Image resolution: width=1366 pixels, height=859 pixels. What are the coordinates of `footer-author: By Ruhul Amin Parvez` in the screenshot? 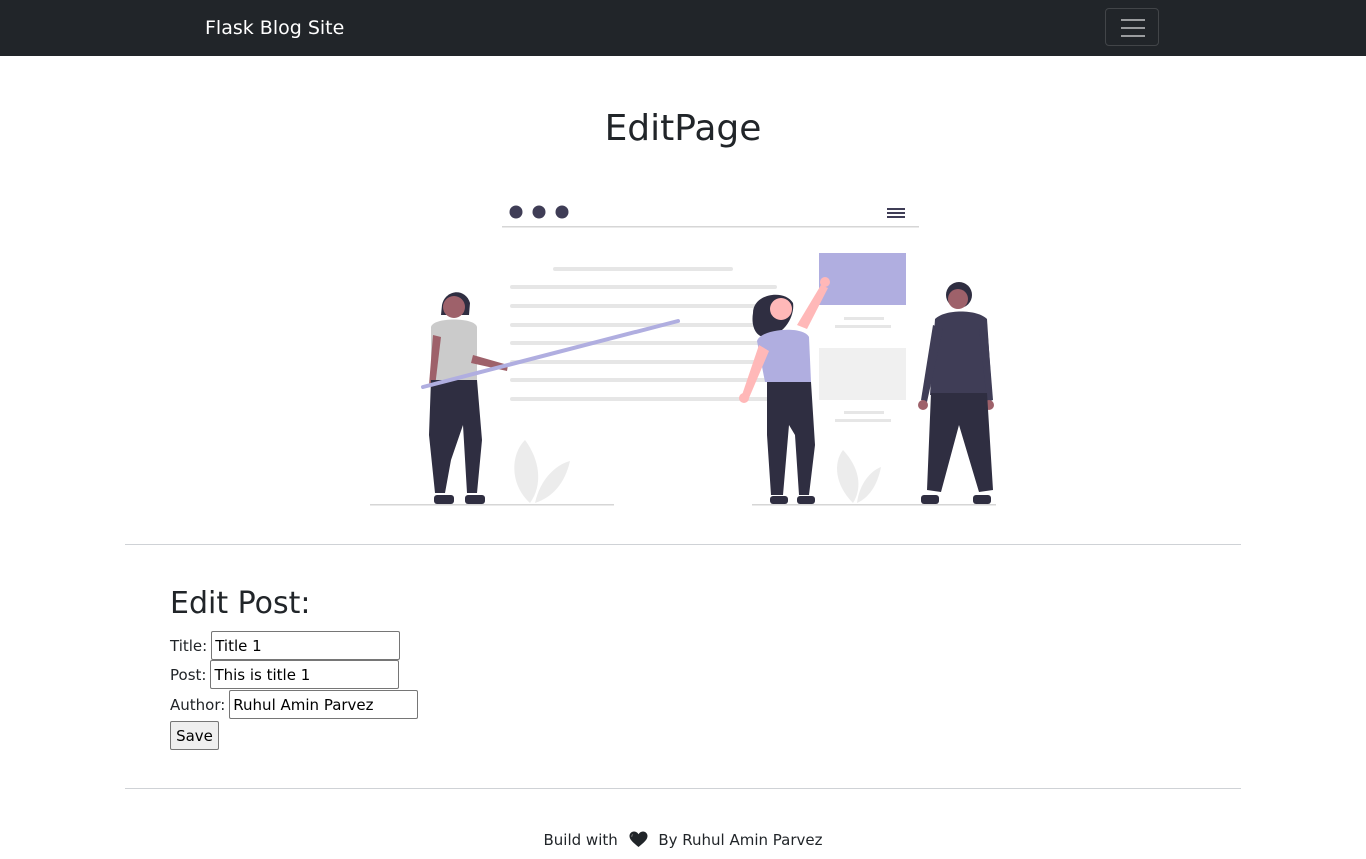 It's located at (740, 840).